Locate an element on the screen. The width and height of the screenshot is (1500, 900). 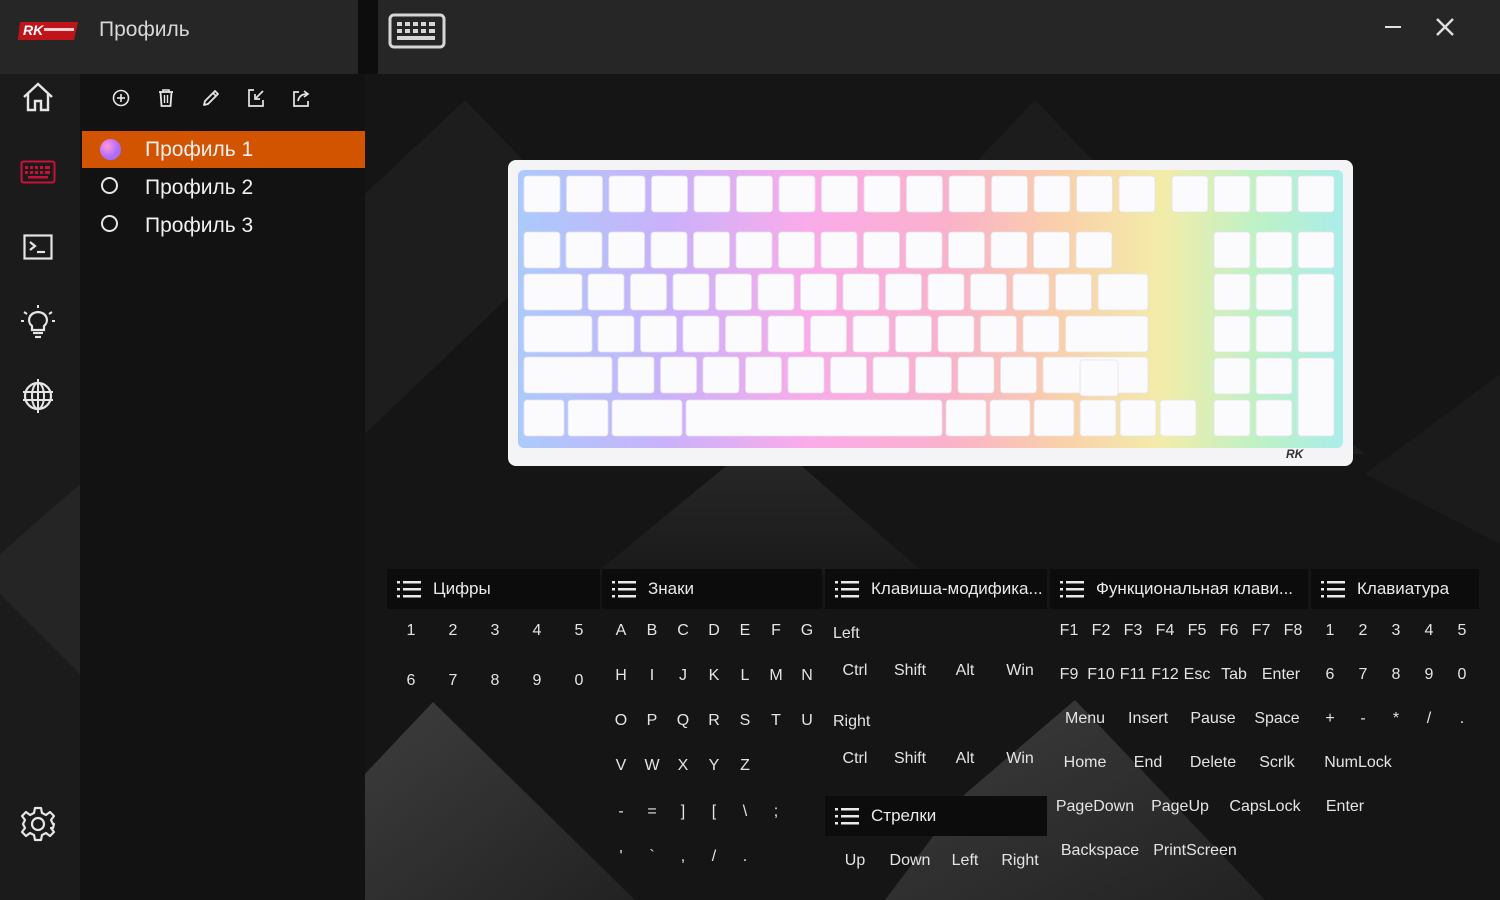
key-button: Left is located at coordinates (965, 861).